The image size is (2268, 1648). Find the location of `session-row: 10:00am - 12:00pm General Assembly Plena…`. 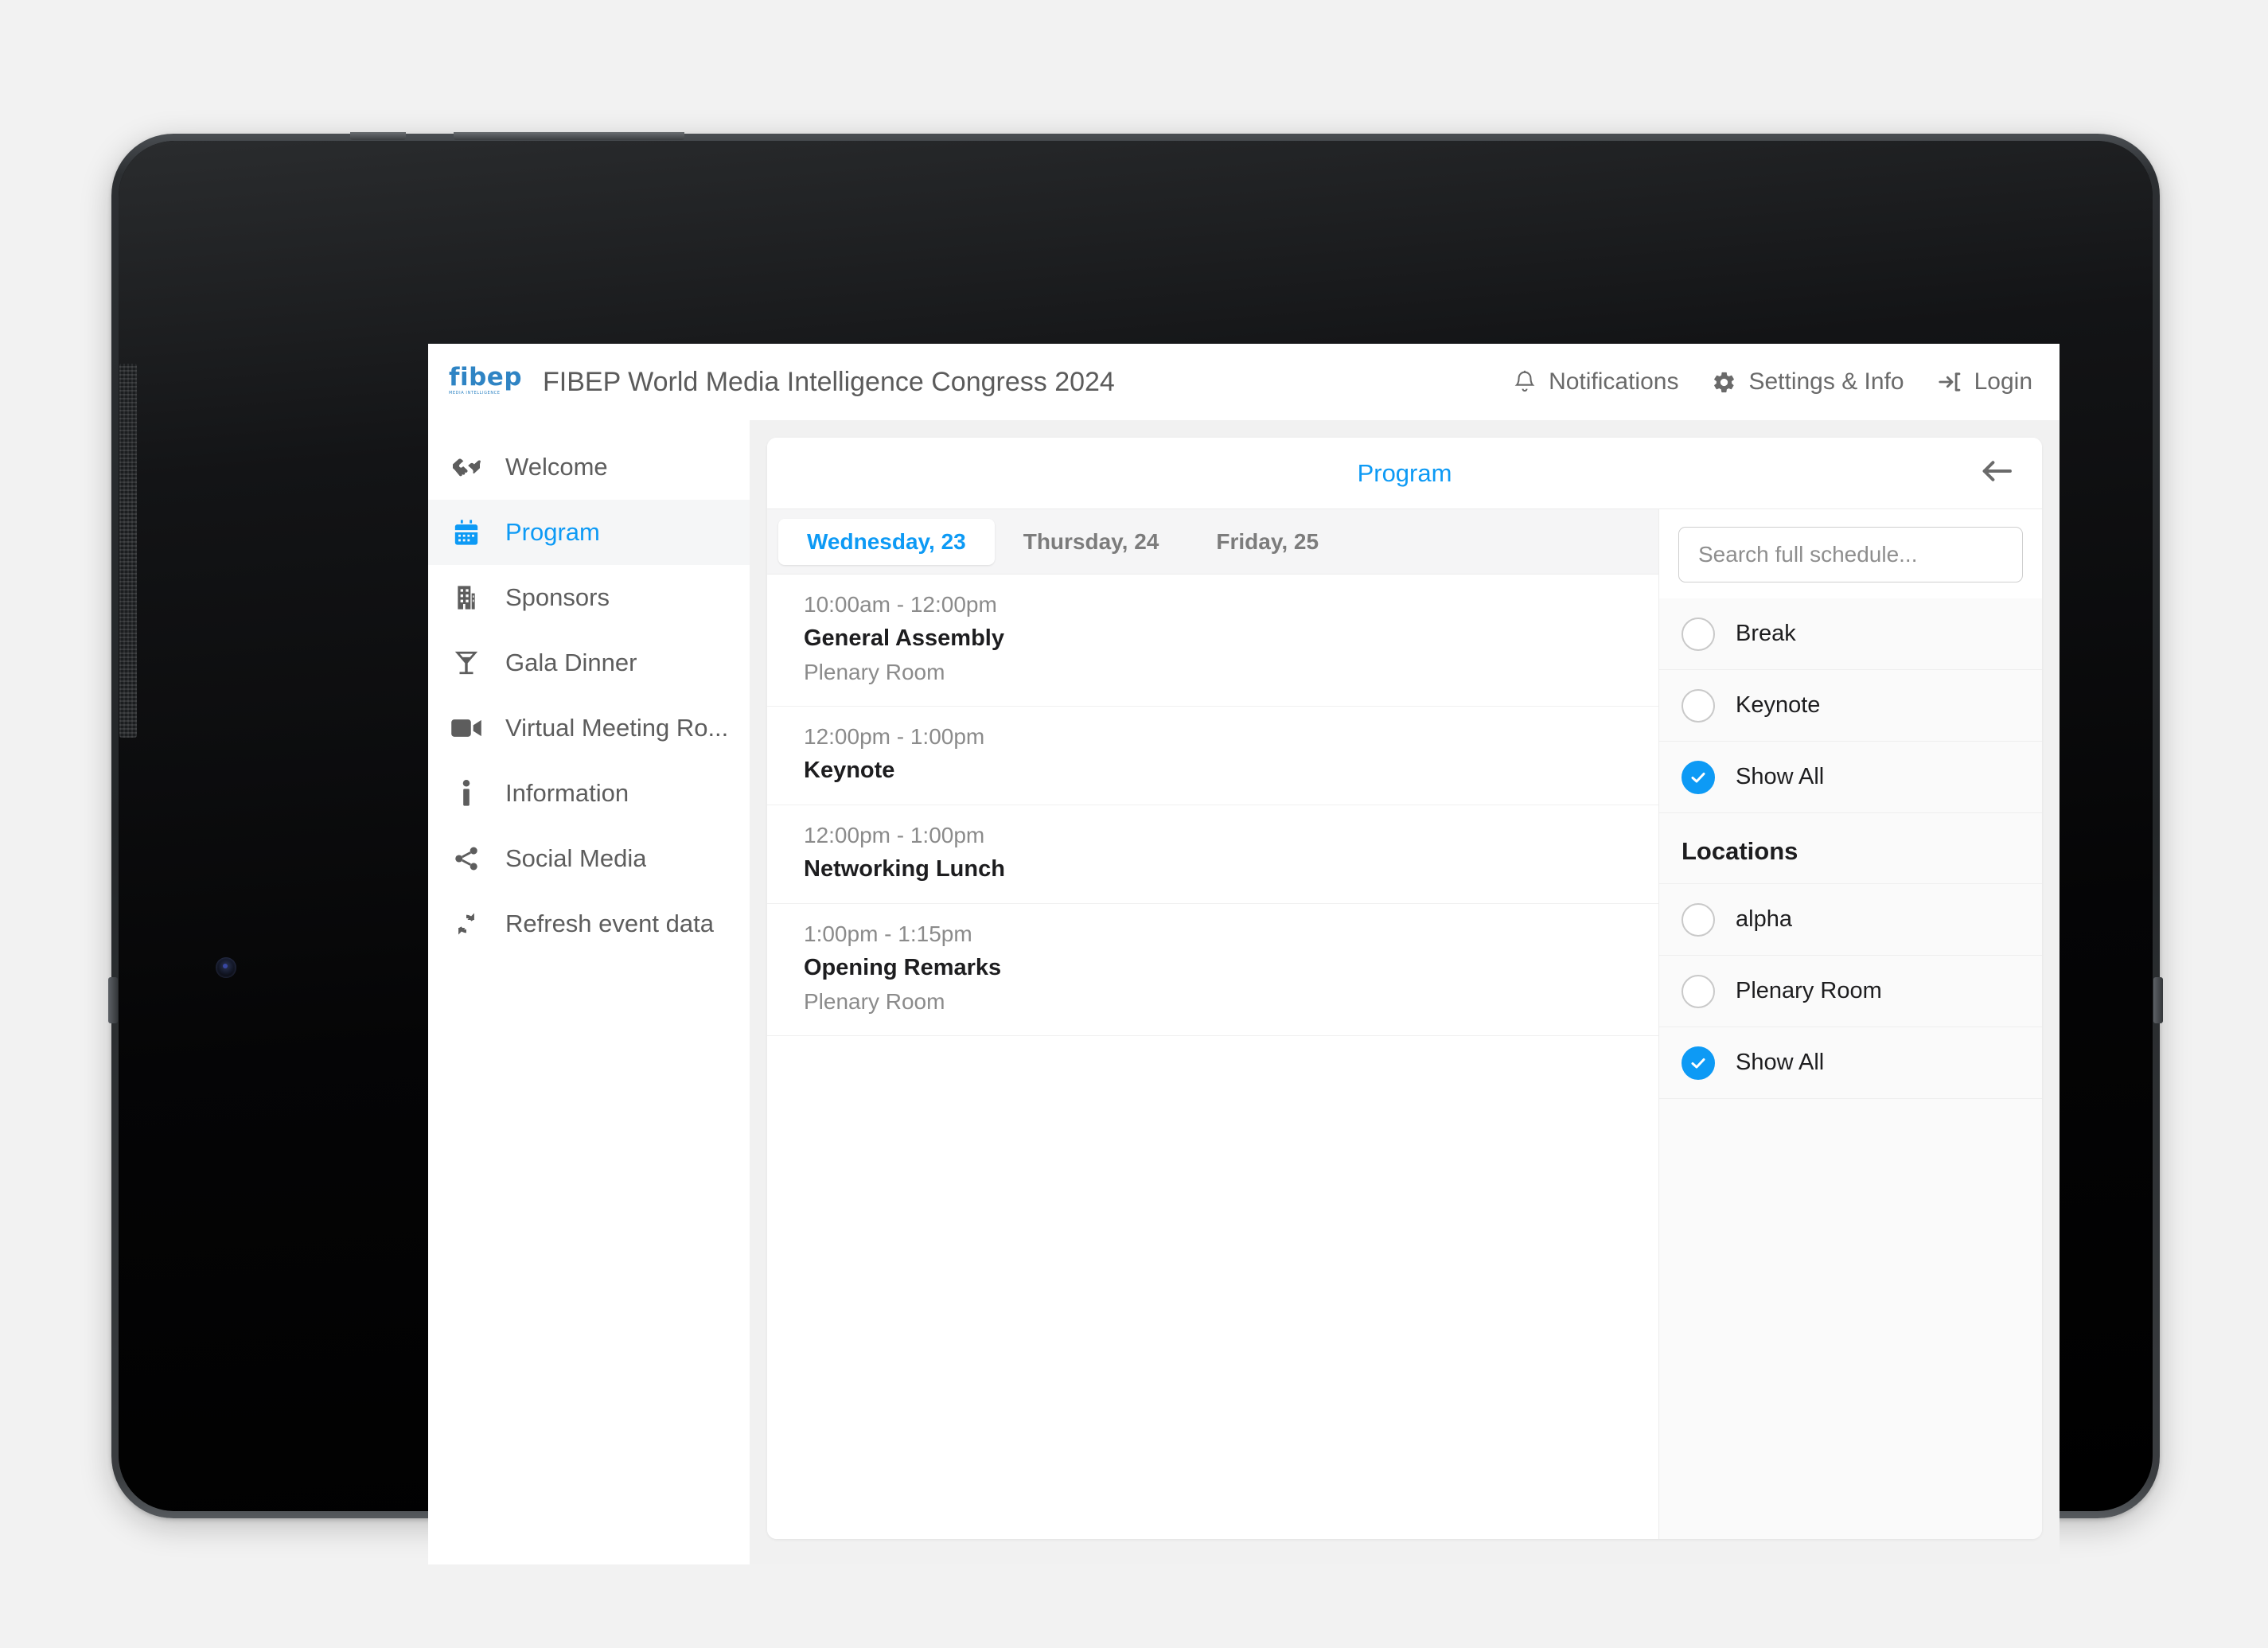

session-row: 10:00am - 12:00pm General Assembly Plena… is located at coordinates (1212, 641).